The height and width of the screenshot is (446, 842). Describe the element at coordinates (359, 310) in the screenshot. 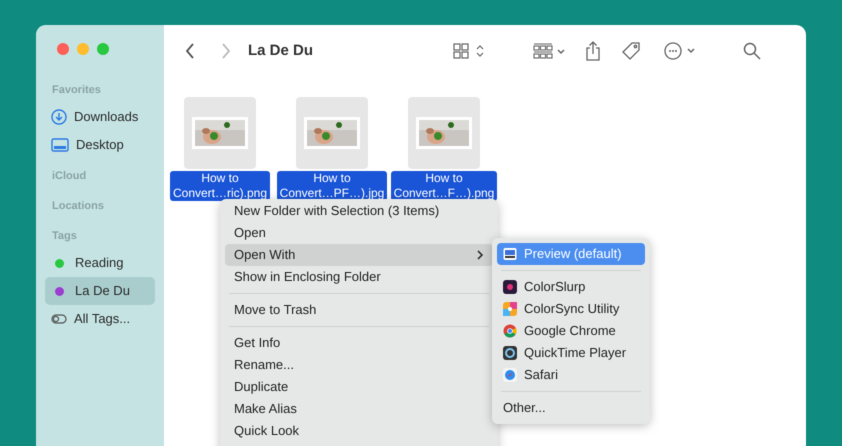

I see `menu-item: Move to Trash` at that location.